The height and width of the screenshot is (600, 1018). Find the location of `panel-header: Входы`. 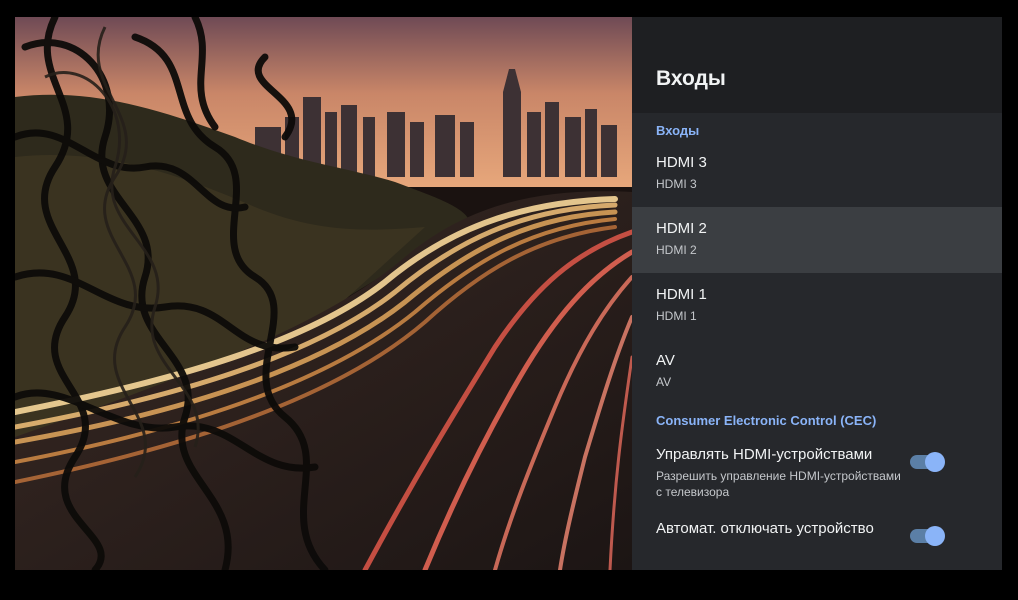

panel-header: Входы is located at coordinates (817, 65).